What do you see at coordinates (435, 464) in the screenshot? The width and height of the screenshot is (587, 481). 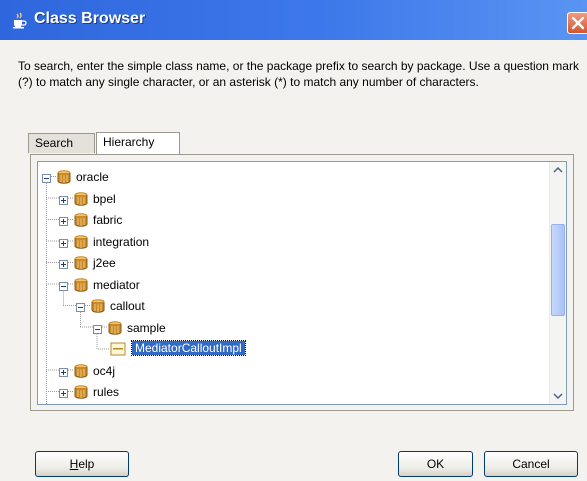 I see `ok-button: OK` at bounding box center [435, 464].